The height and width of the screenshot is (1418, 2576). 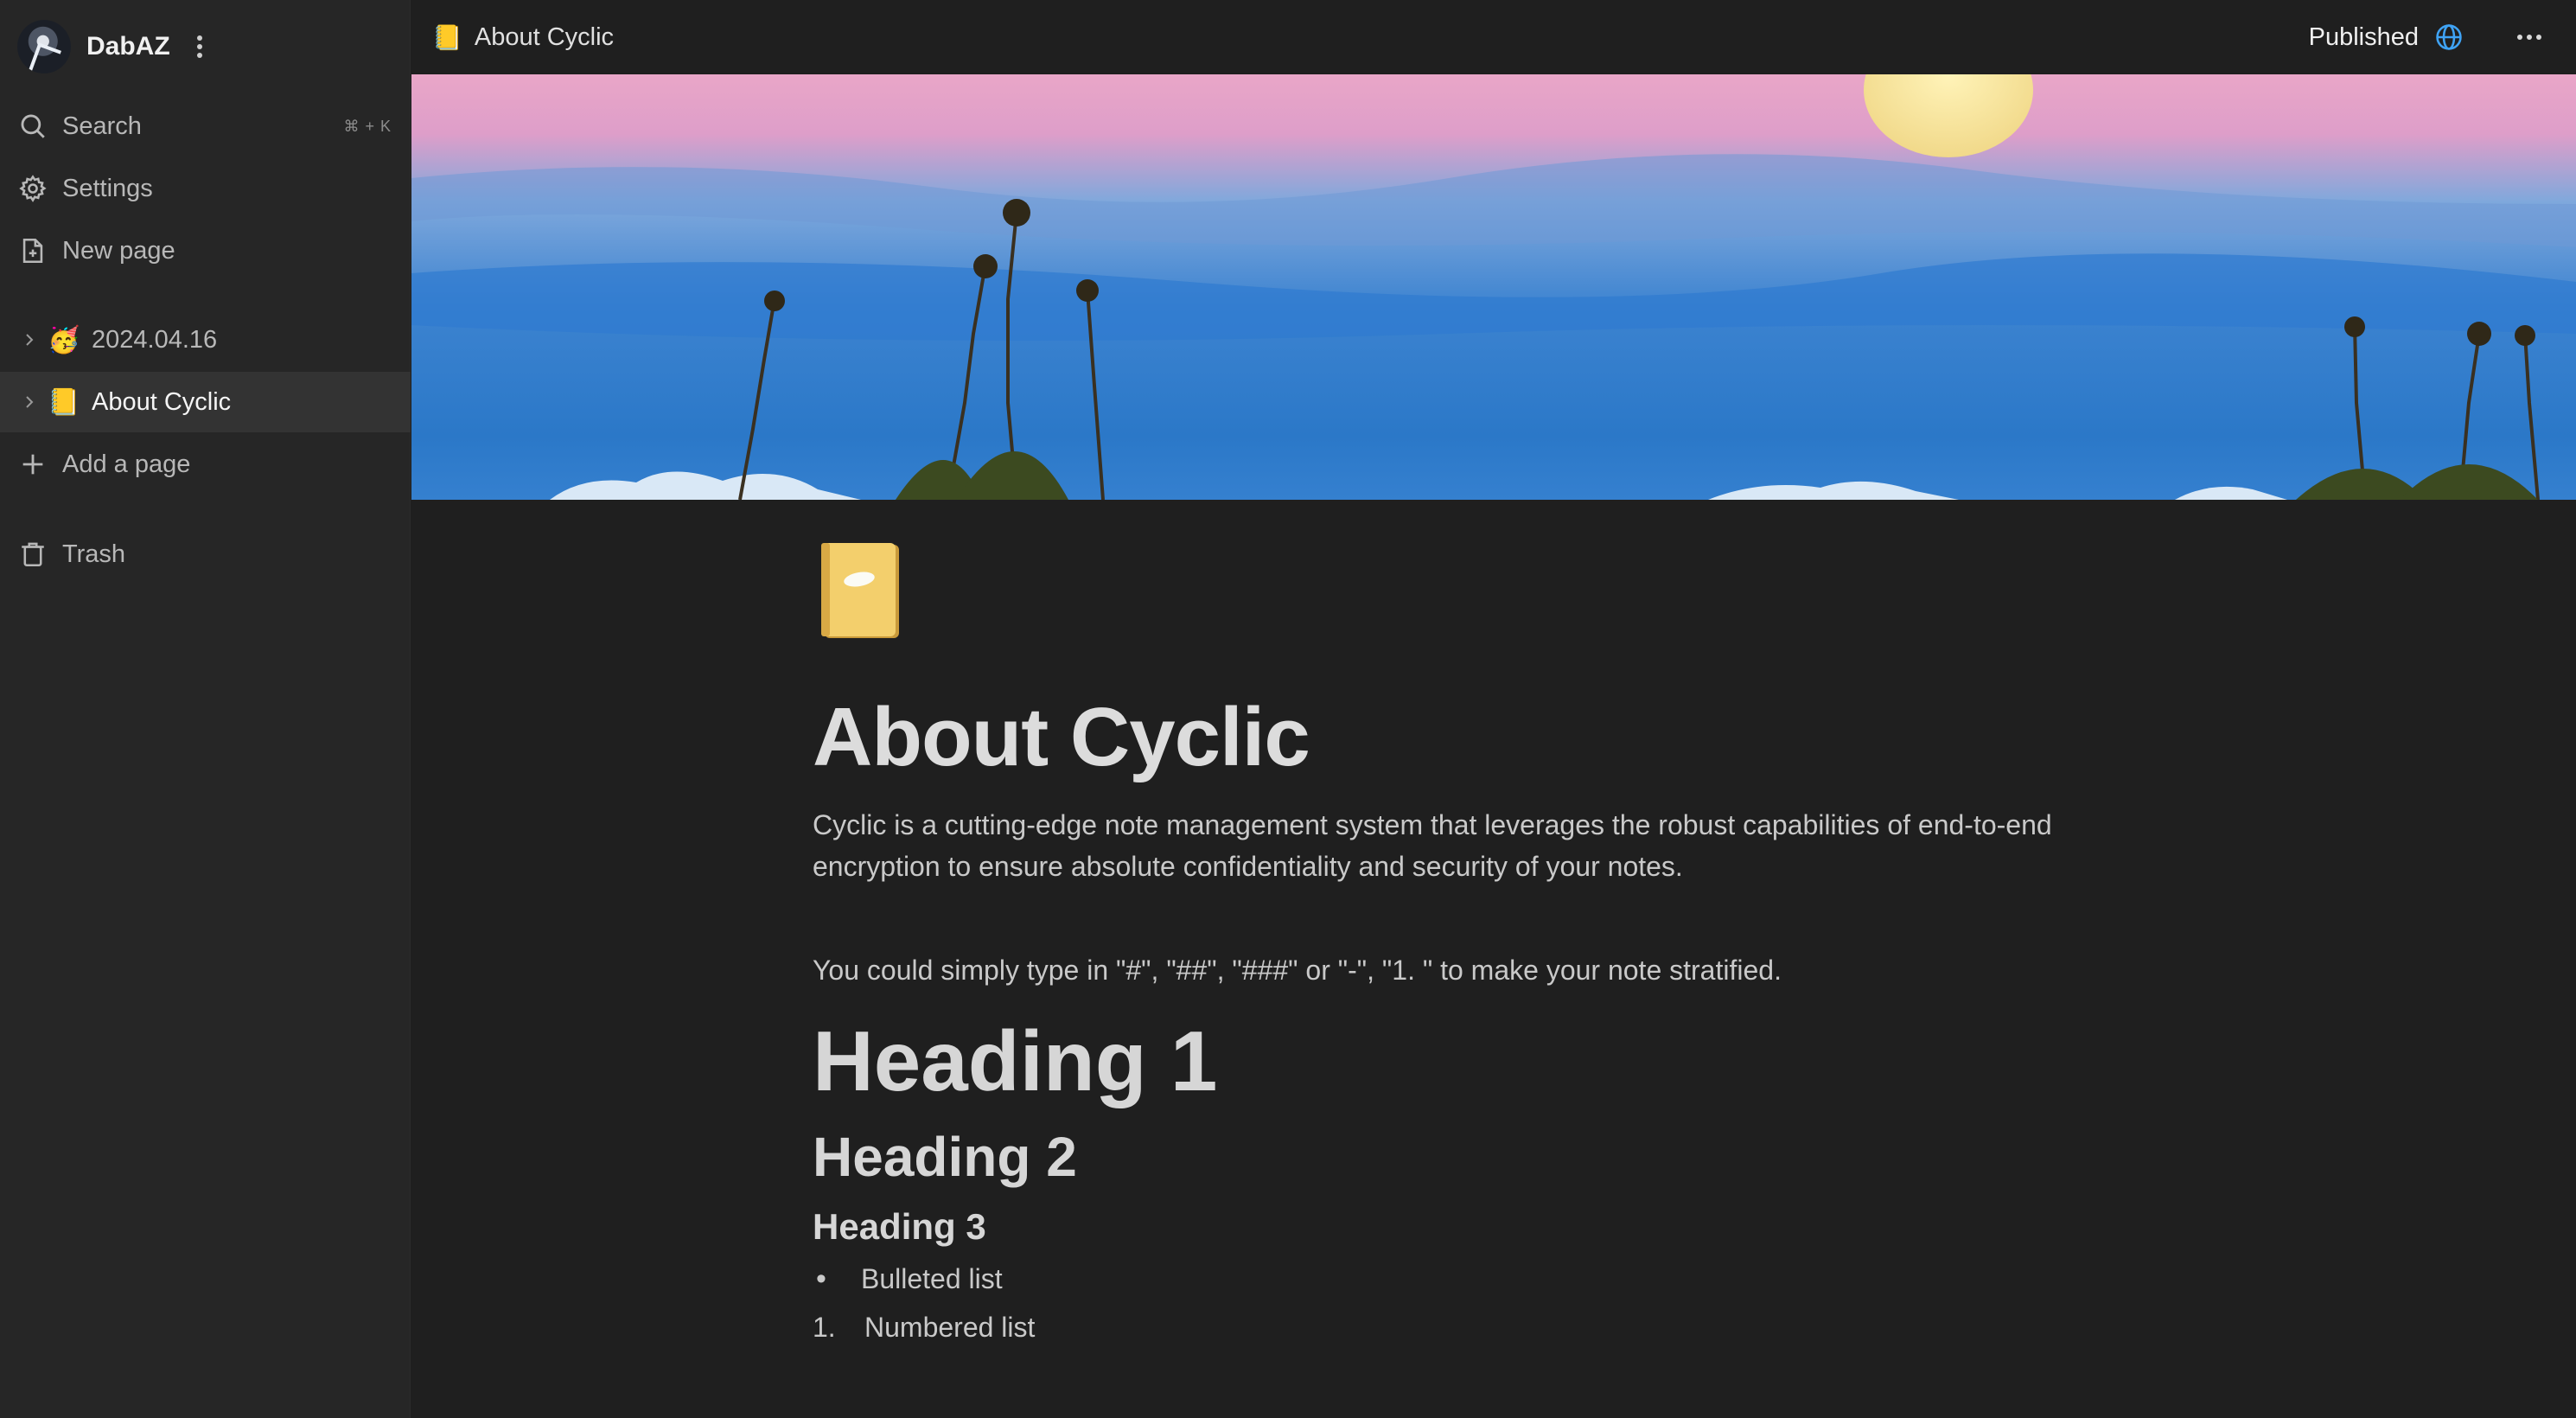 I want to click on sidebar-item-label: Settings, so click(x=107, y=188).